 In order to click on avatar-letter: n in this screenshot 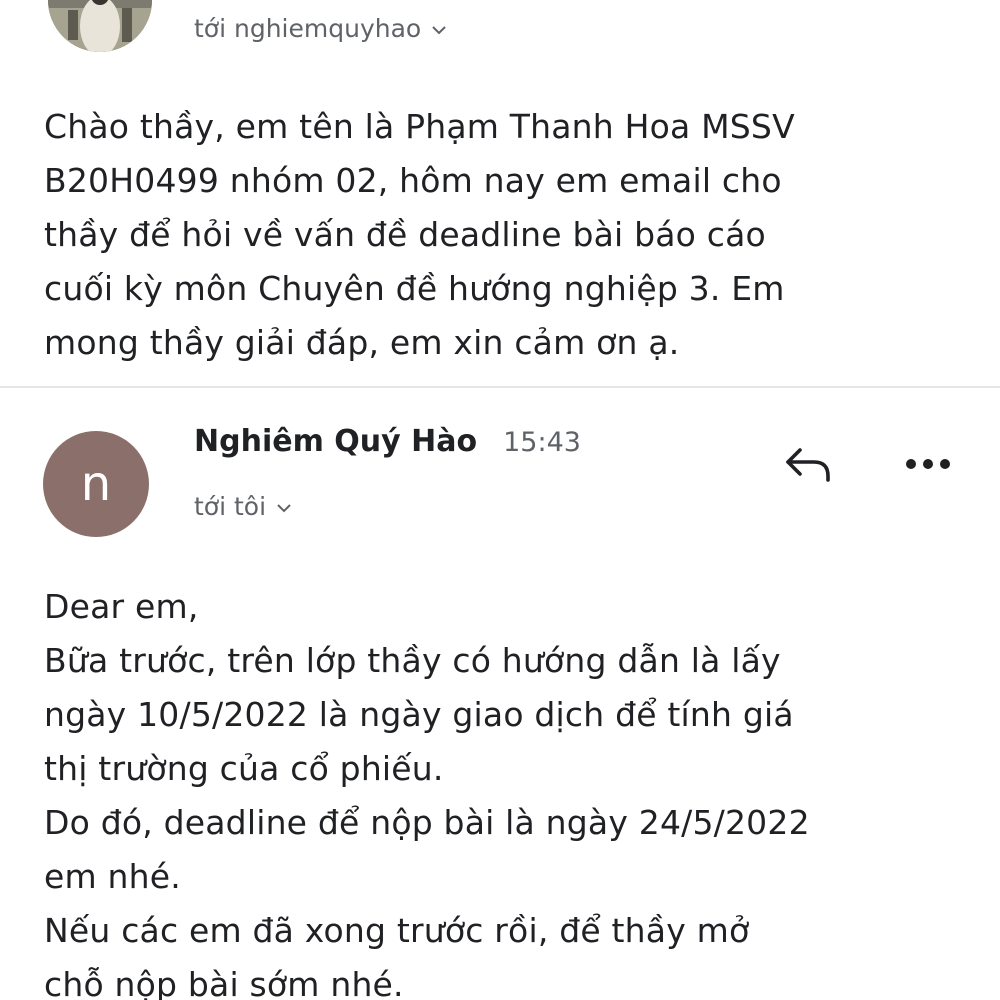, I will do `click(96, 484)`.